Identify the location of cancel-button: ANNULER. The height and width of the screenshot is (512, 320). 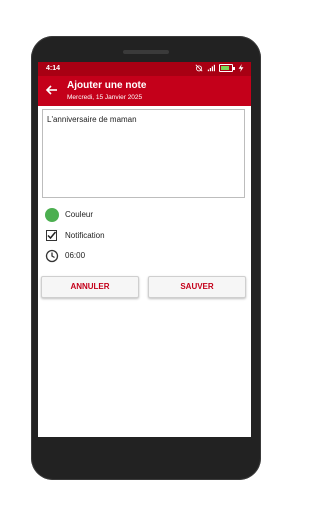
(90, 287).